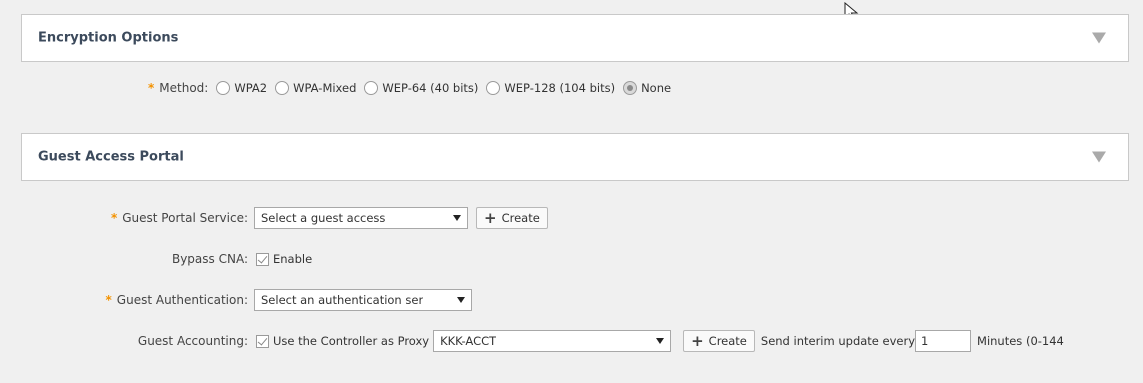  Describe the element at coordinates (324, 88) in the screenshot. I see `radio-label-wpa-mixed: WPA-Mixed` at that location.